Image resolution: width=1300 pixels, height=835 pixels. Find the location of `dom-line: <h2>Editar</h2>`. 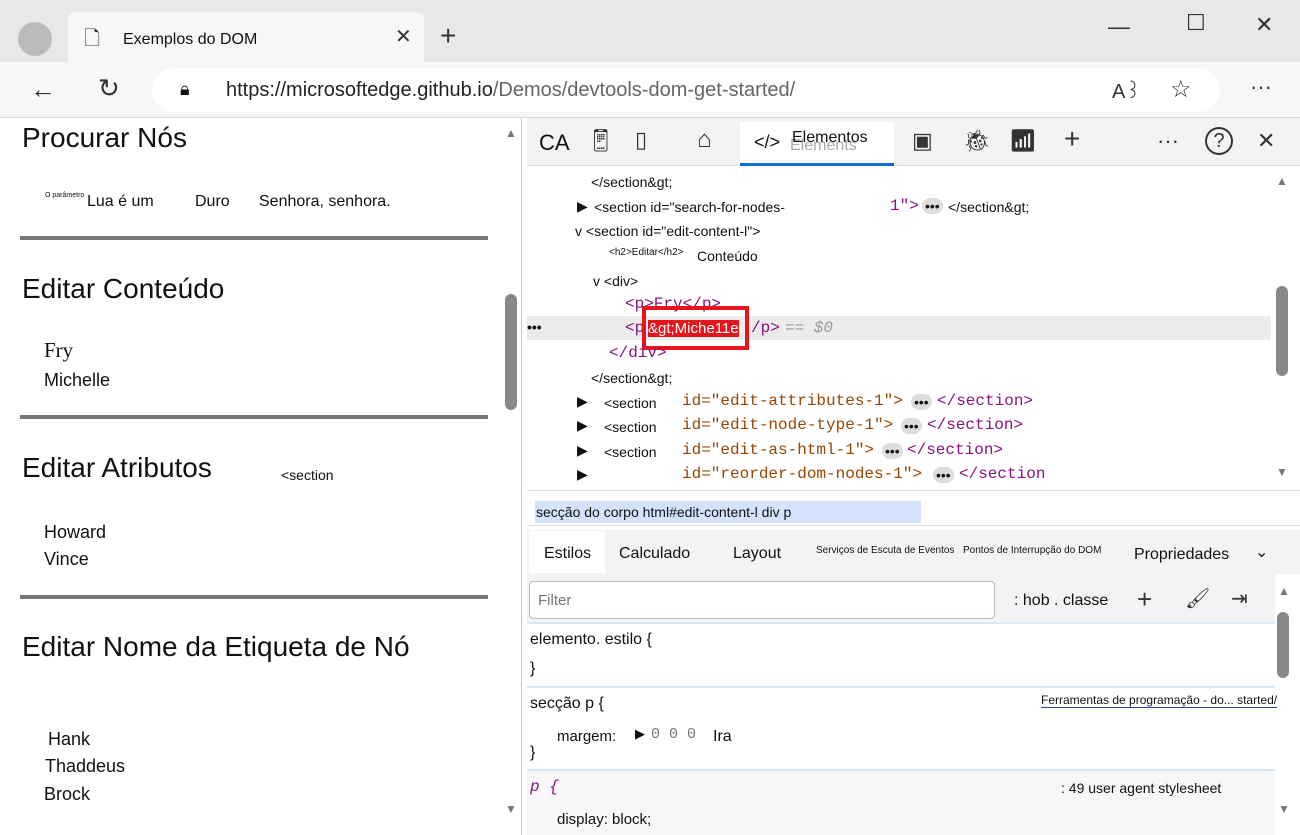

dom-line: <h2>Editar</h2> is located at coordinates (646, 252).